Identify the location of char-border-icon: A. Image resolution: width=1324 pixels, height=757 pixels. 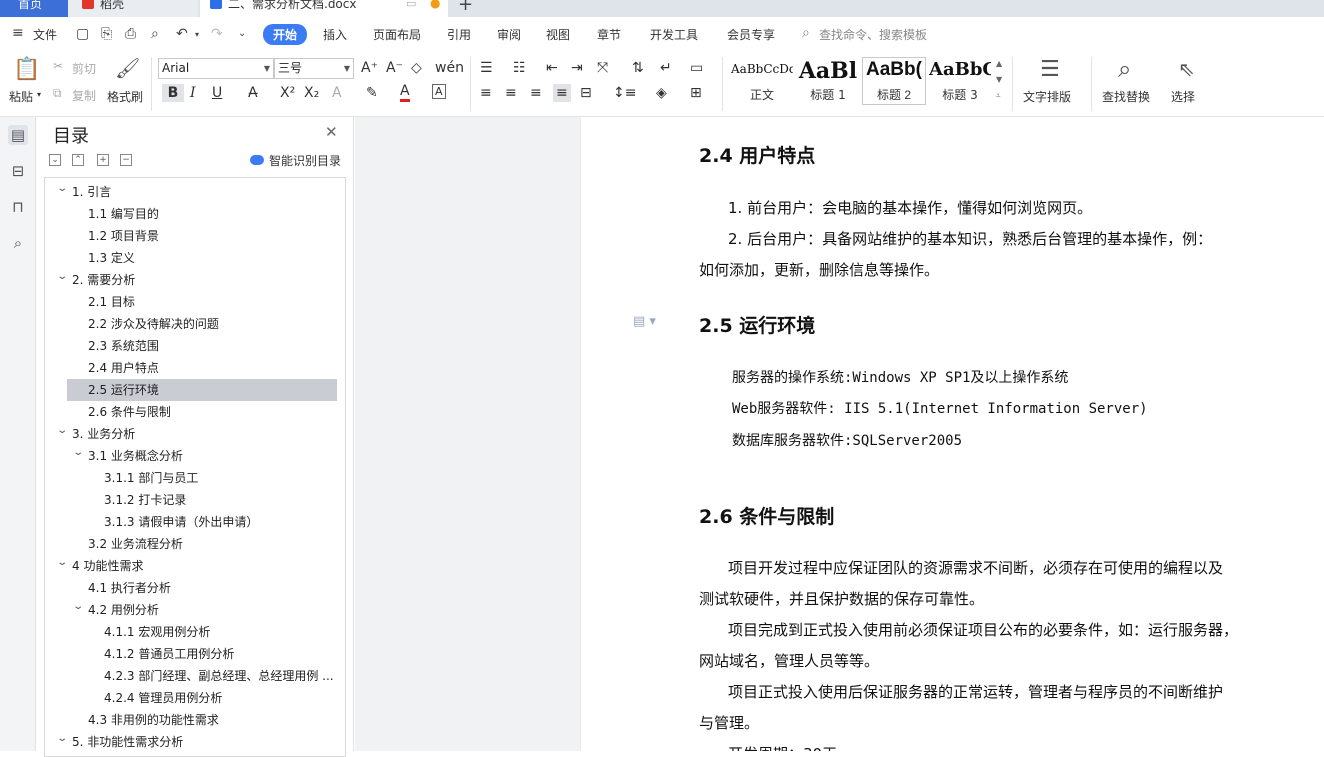
(439, 91).